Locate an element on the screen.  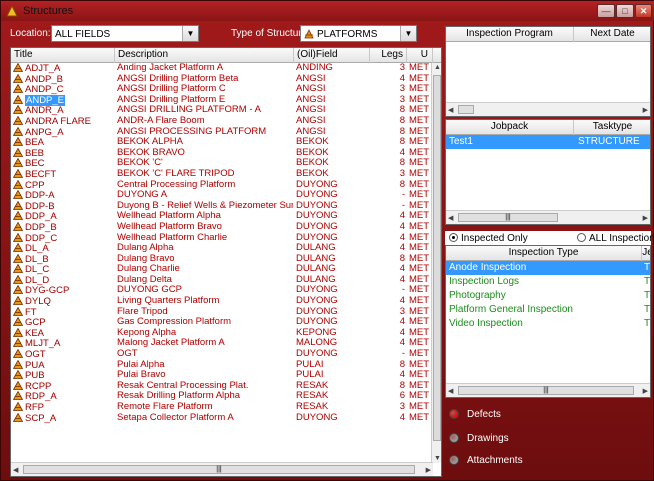
table-row: BEA BEKOK ALPHA BEKOK 8 MET is located at coordinates (222, 142).